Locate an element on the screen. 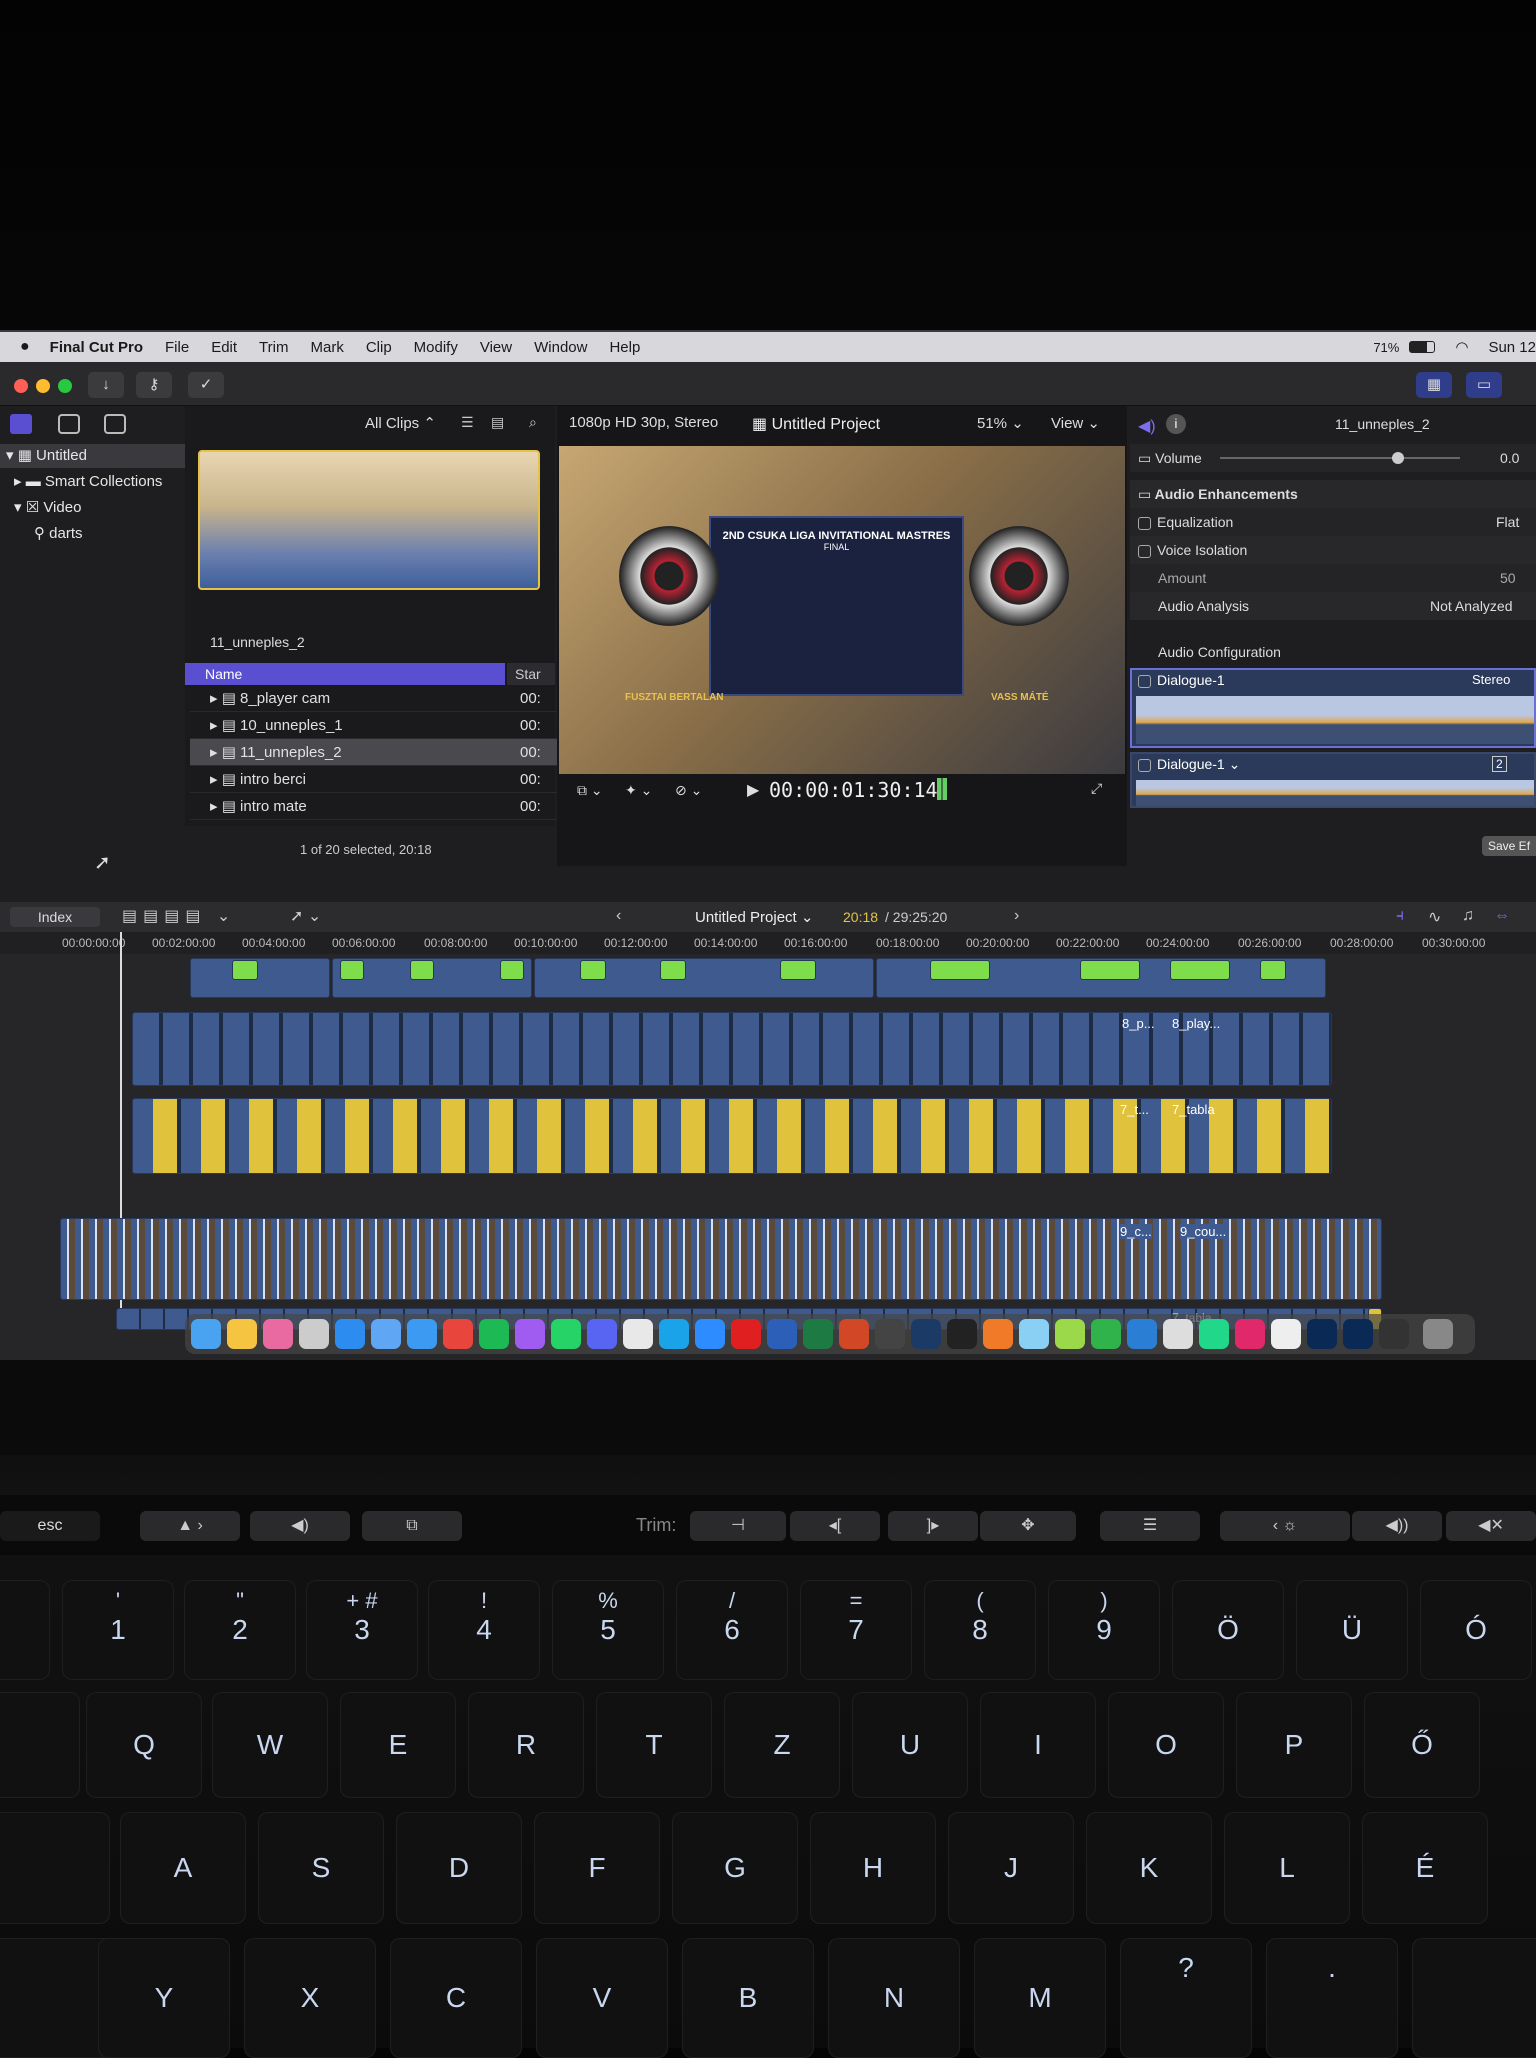  list-item: ▸ ▤ intro berci 00: is located at coordinates (376, 779).